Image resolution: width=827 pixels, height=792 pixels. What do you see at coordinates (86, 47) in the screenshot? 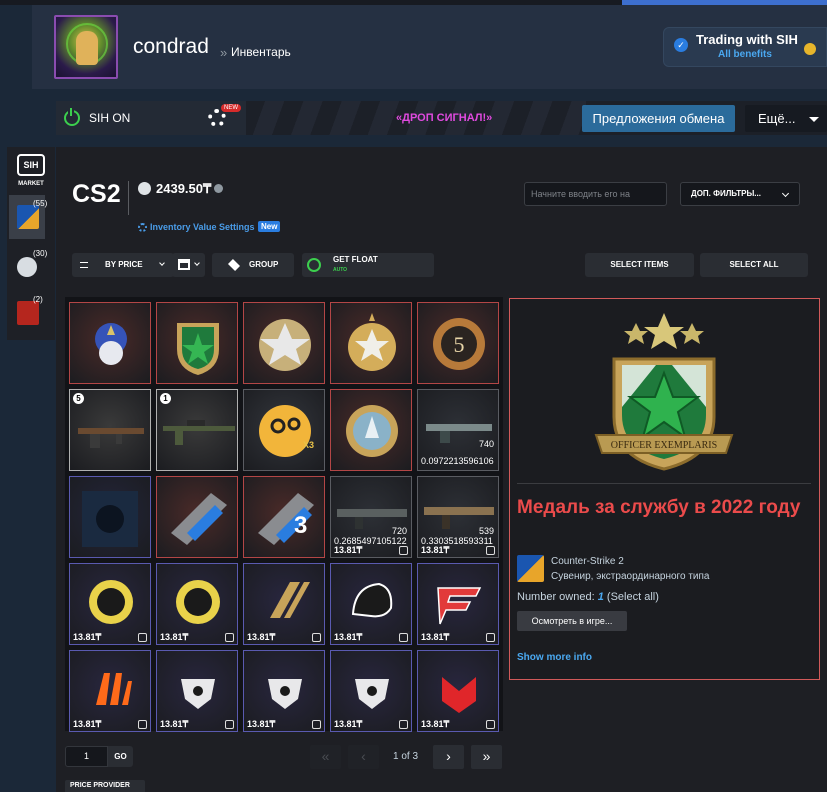
I see `avatar` at bounding box center [86, 47].